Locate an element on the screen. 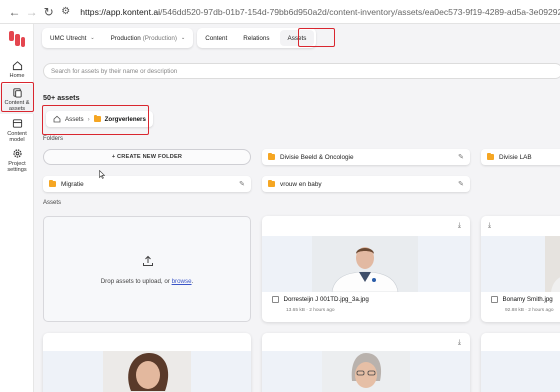  tab-content: Content is located at coordinates (216, 38).